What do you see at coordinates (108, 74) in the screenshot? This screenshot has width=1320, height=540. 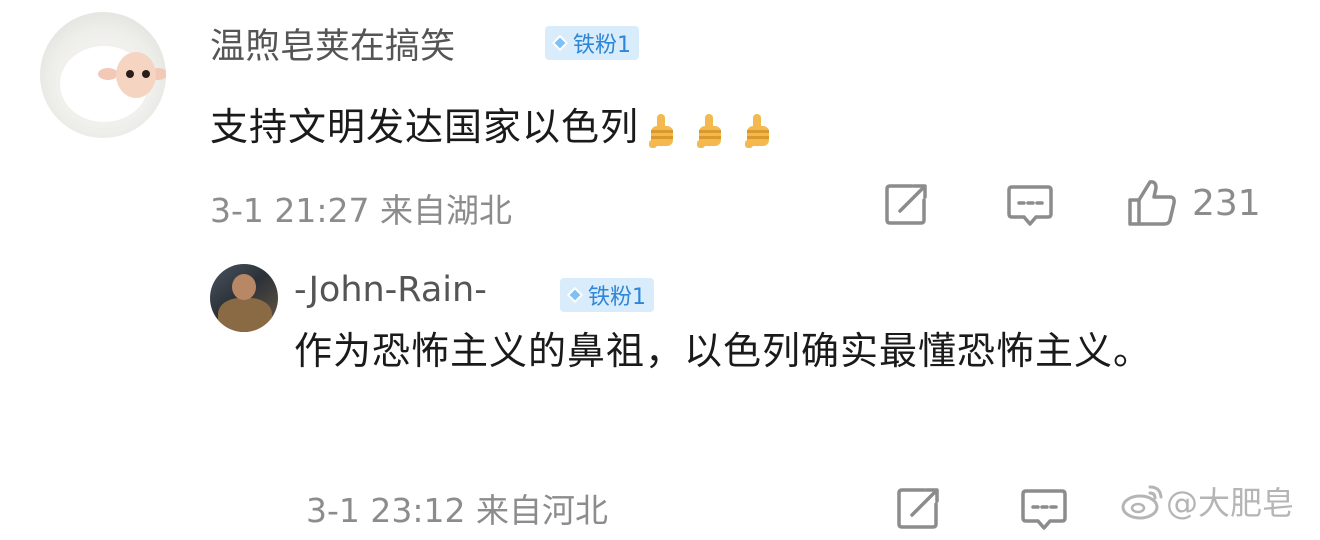 I see `sheep-ear` at bounding box center [108, 74].